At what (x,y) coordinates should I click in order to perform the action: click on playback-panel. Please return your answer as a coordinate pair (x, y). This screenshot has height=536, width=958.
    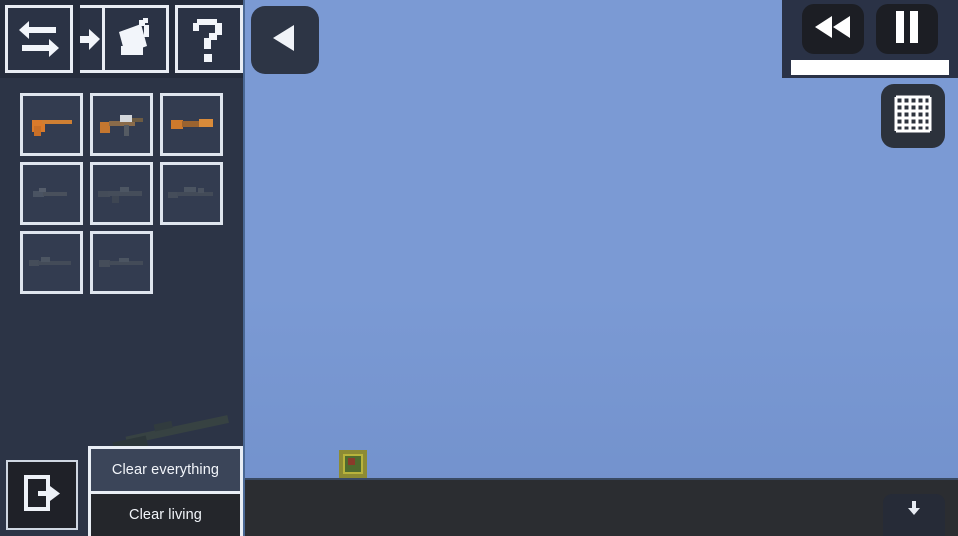
    Looking at the image, I should click on (870, 39).